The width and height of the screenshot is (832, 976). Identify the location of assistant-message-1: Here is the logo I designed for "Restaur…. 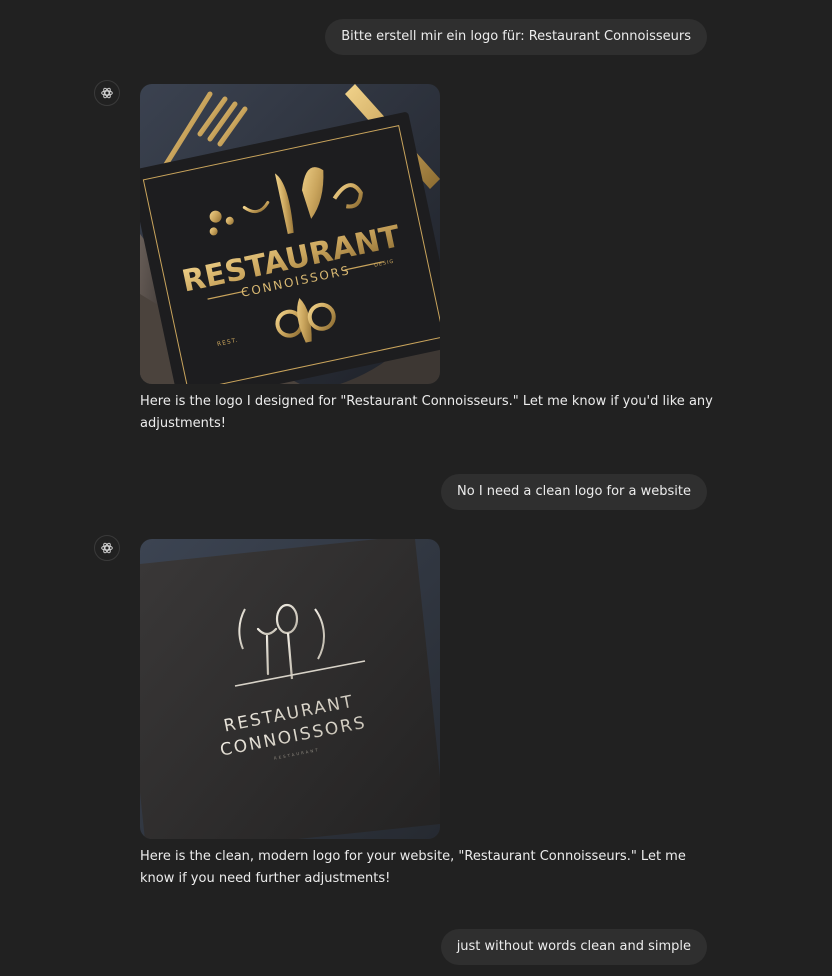
(426, 412).